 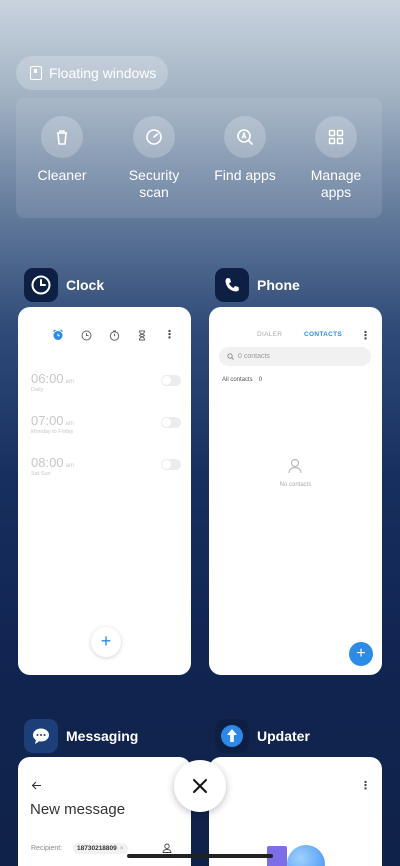 I want to click on manage-apps-button: Manage apps, so click(x=336, y=158).